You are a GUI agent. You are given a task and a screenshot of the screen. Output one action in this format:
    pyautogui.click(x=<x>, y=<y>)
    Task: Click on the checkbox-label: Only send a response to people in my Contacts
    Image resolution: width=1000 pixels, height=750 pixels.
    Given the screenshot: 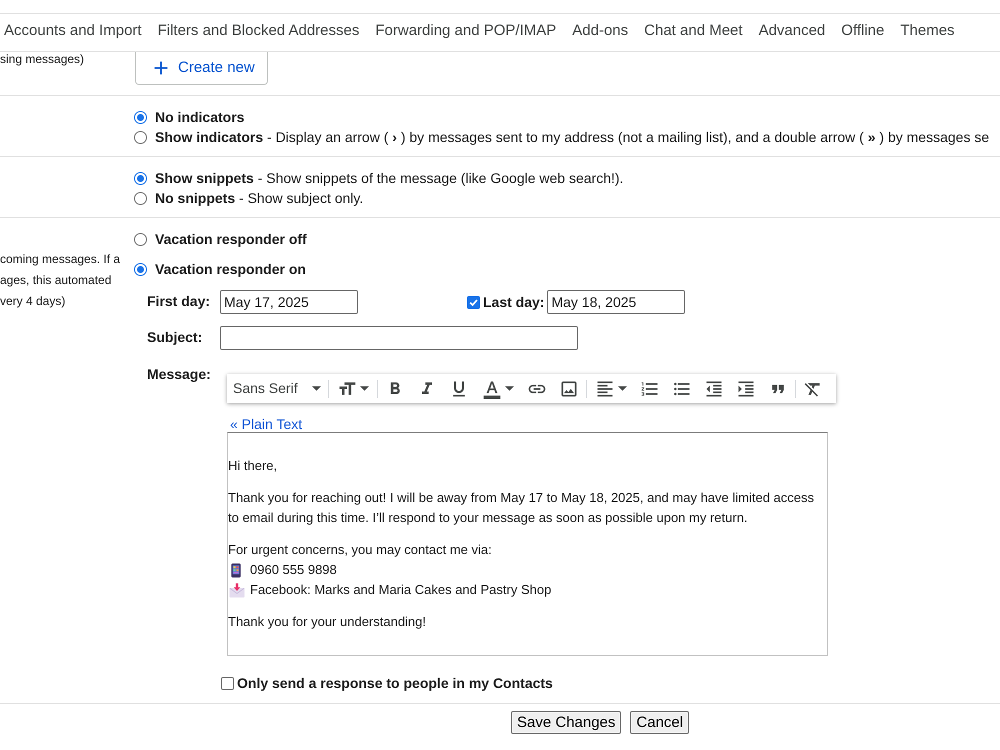 What is the action you would take?
    pyautogui.click(x=395, y=683)
    